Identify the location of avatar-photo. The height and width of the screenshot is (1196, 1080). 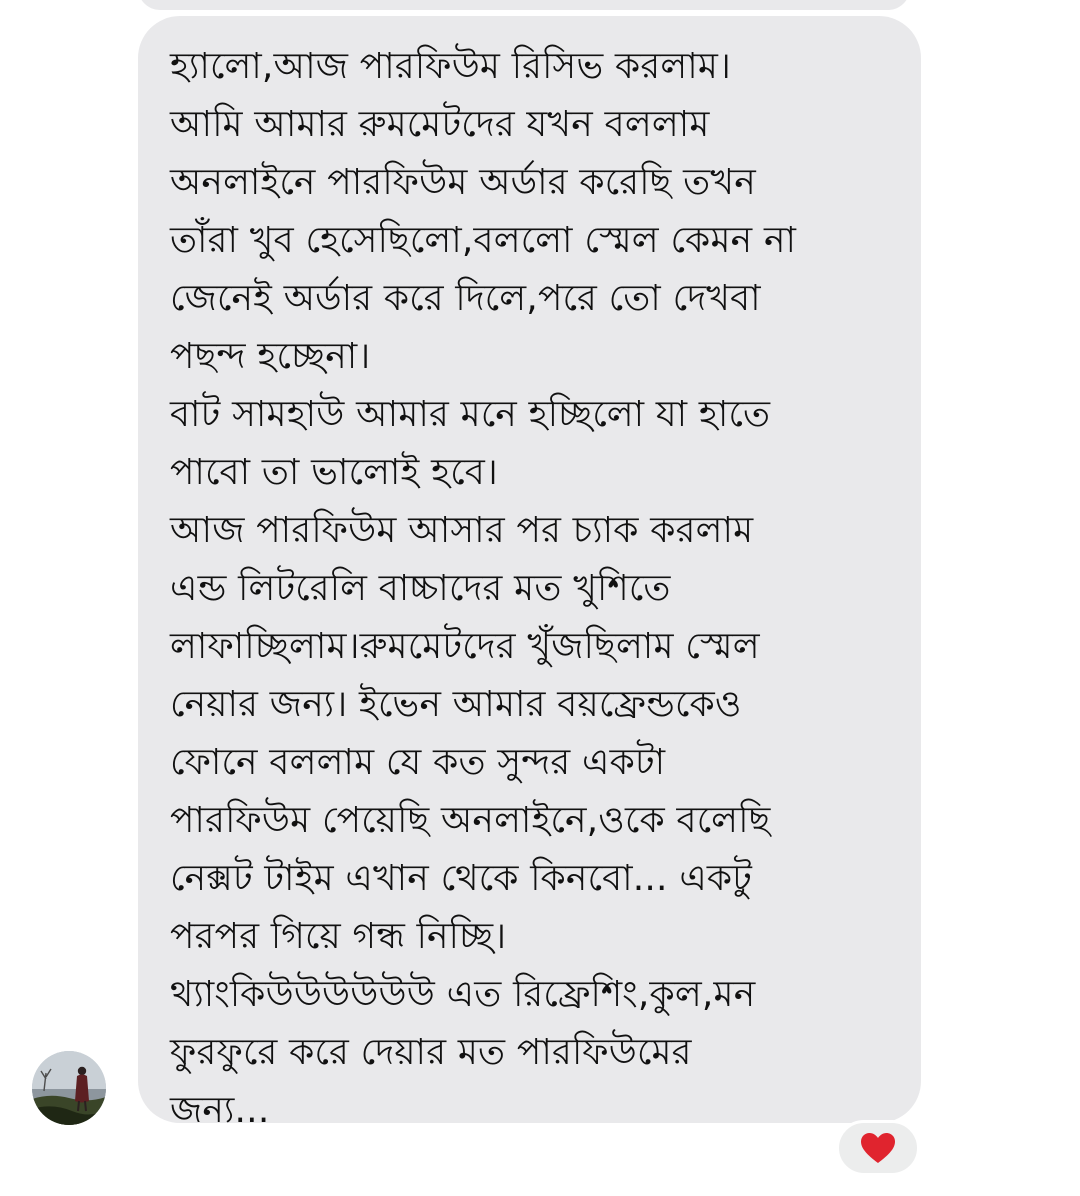
(69, 1088).